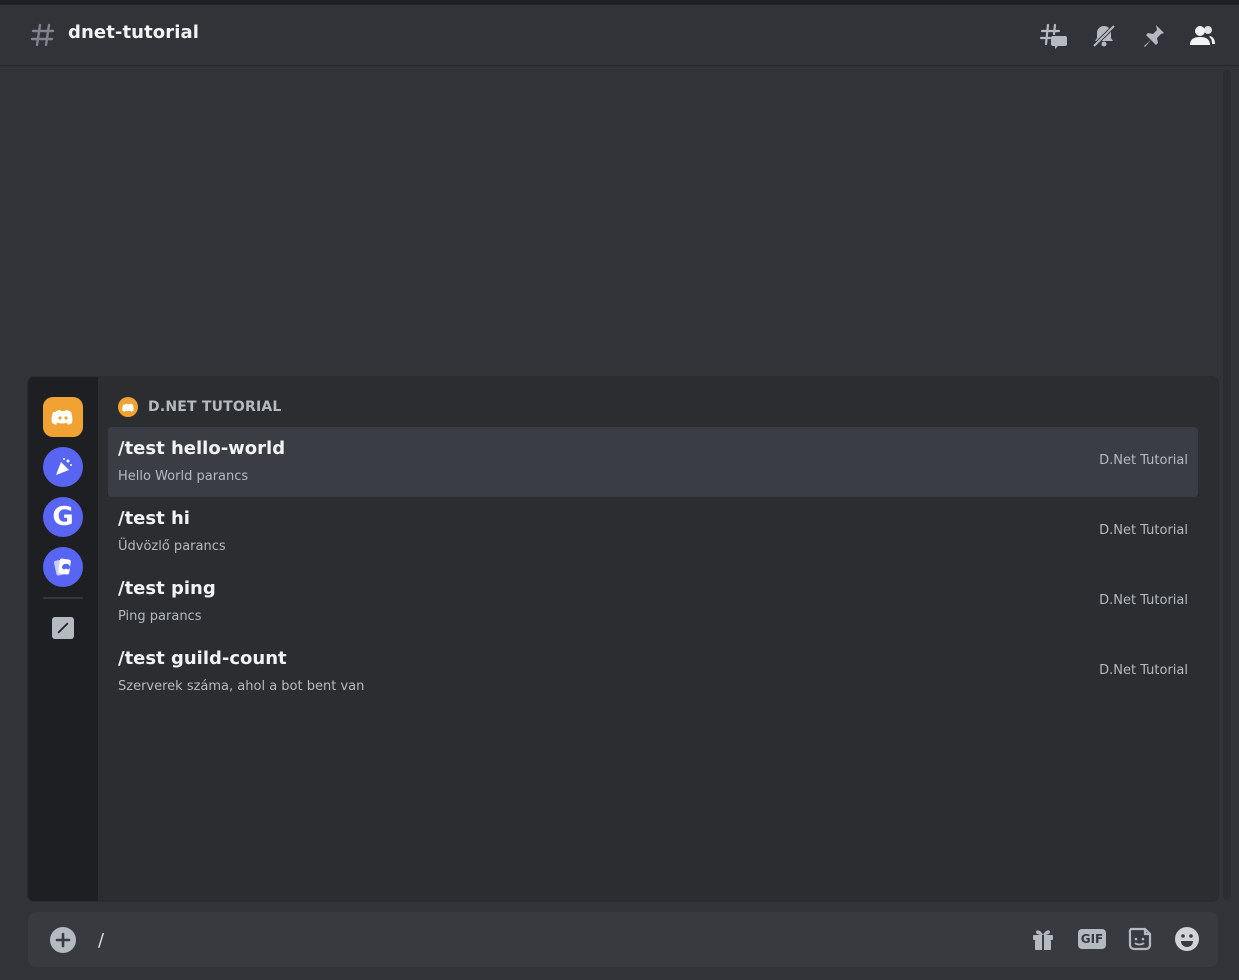  I want to click on party-app-icon, so click(63, 467).